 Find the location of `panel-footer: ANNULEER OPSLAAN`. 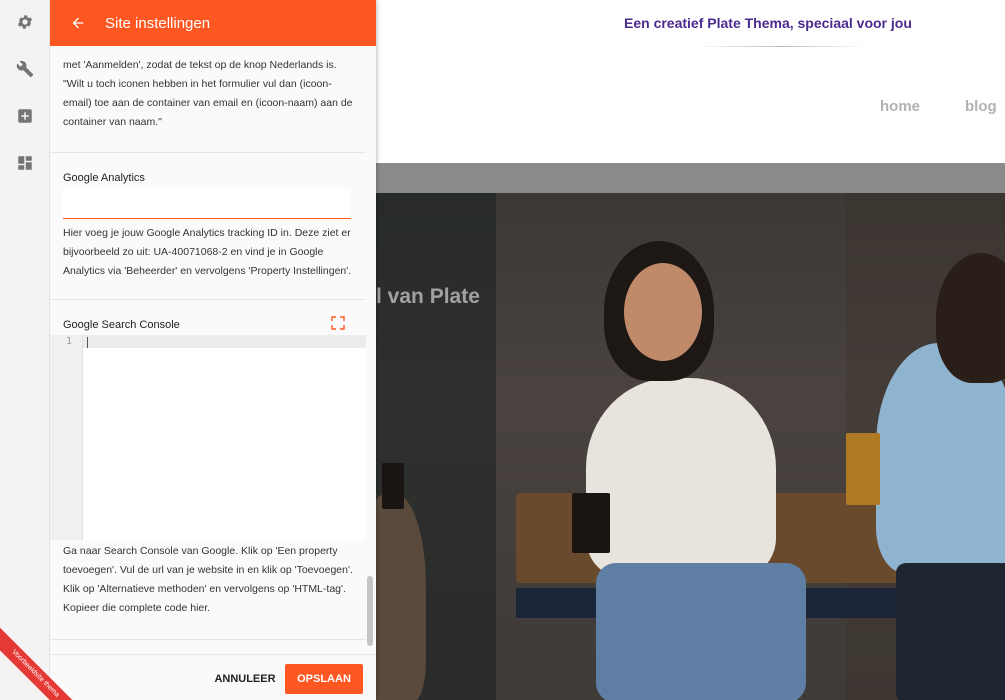

panel-footer: ANNULEER OPSLAAN is located at coordinates (213, 677).